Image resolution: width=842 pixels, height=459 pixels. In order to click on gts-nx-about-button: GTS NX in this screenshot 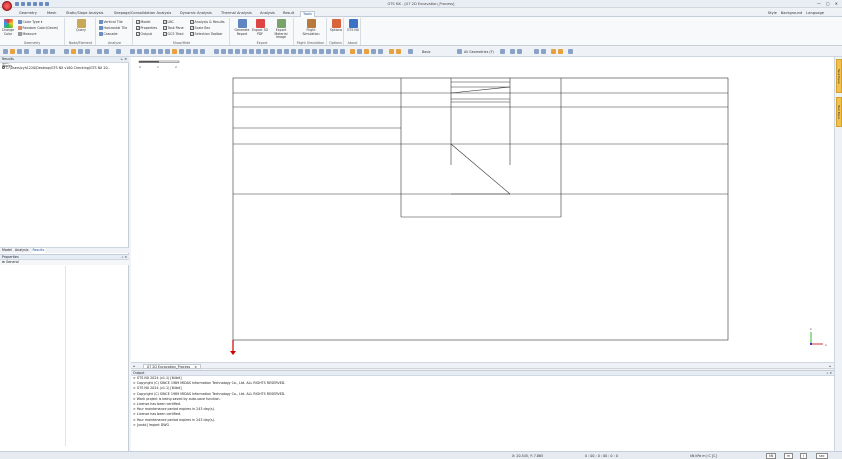, I will do `click(353, 26)`.